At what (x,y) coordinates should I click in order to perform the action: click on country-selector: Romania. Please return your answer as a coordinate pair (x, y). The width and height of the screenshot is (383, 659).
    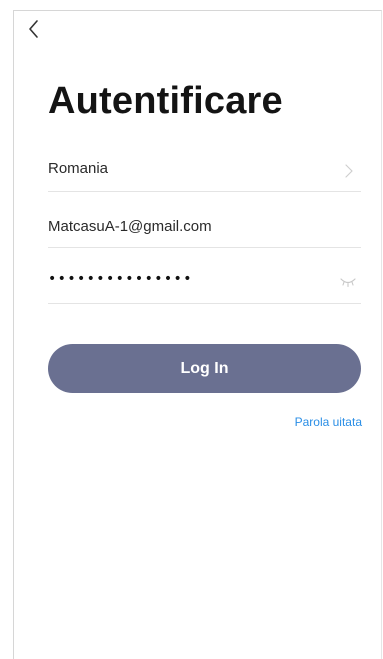
    Looking at the image, I should click on (204, 172).